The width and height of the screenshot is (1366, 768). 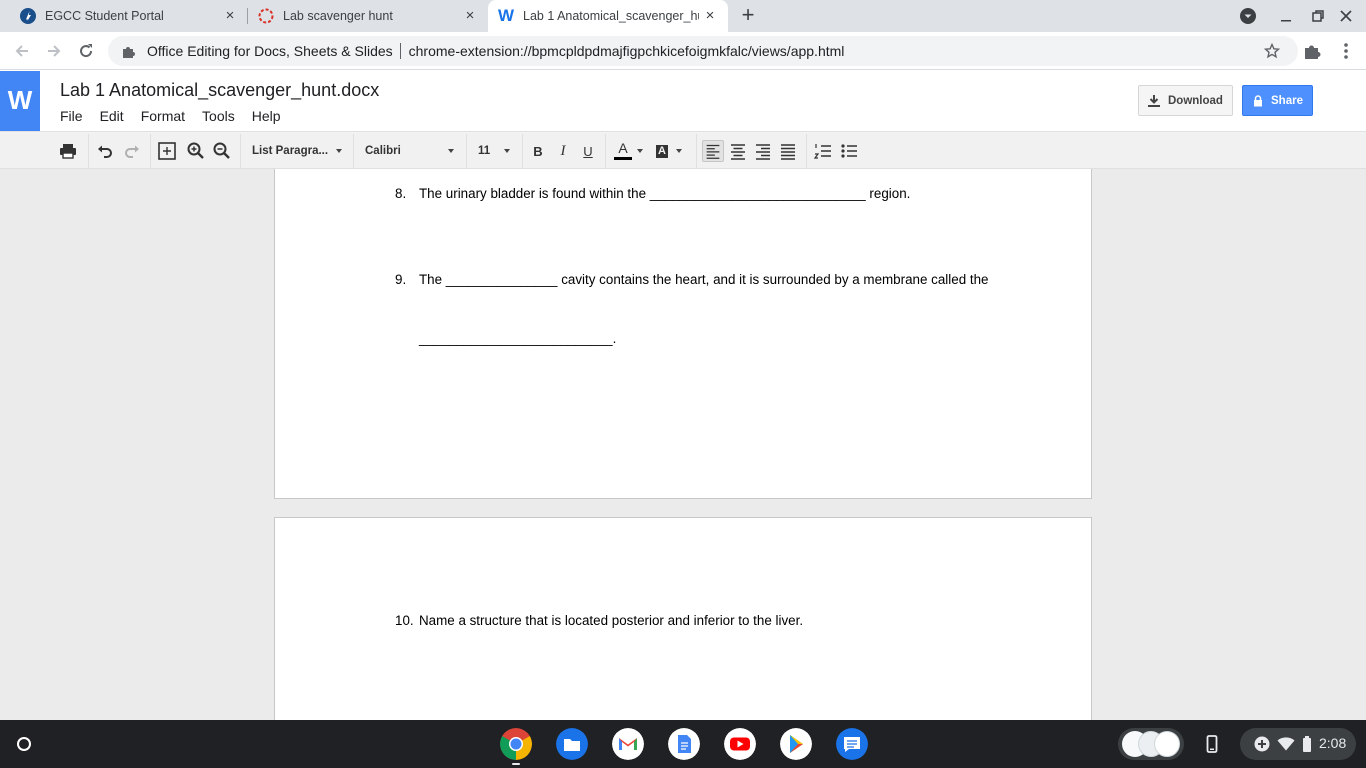 What do you see at coordinates (196, 151) in the screenshot?
I see `zoom-in-icon` at bounding box center [196, 151].